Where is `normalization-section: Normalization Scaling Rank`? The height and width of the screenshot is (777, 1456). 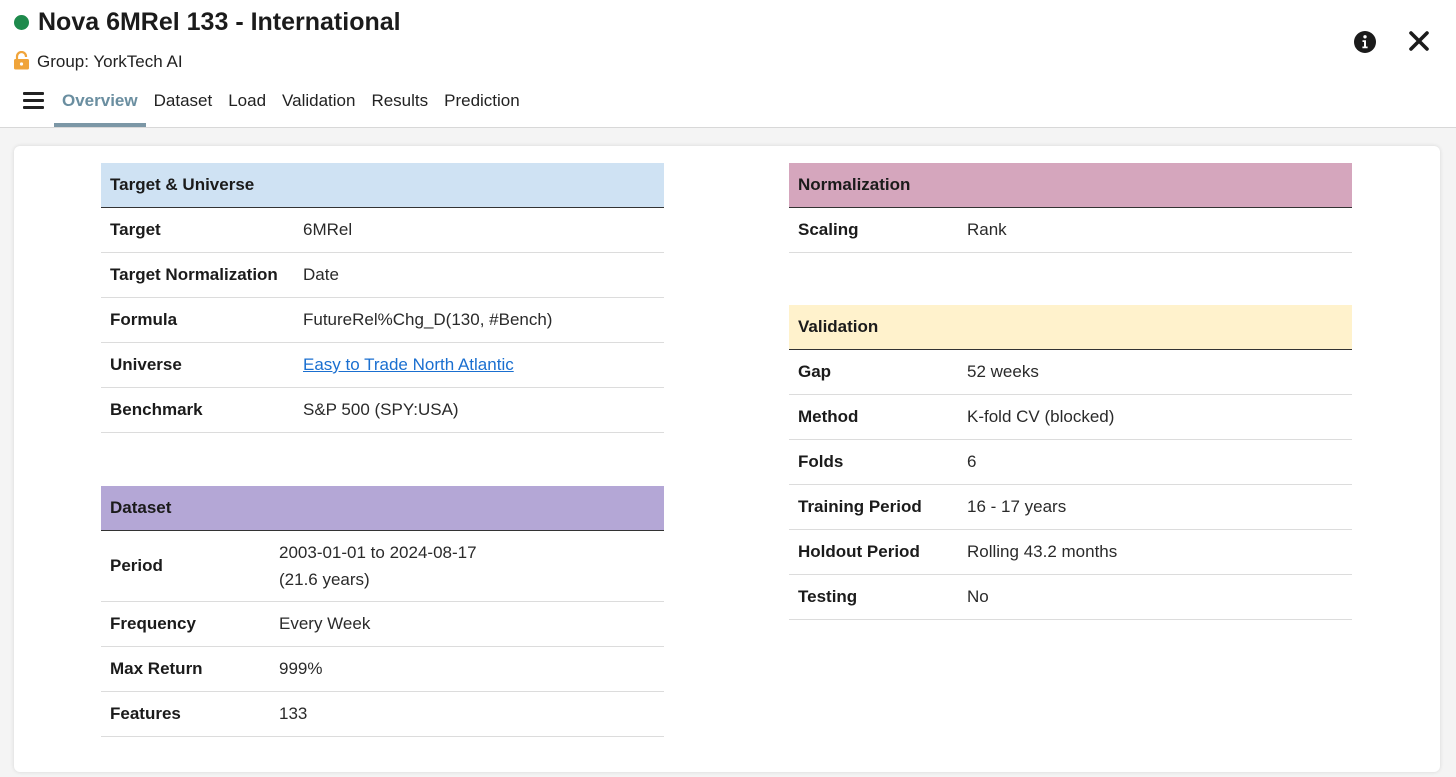
normalization-section: Normalization Scaling Rank is located at coordinates (1070, 208).